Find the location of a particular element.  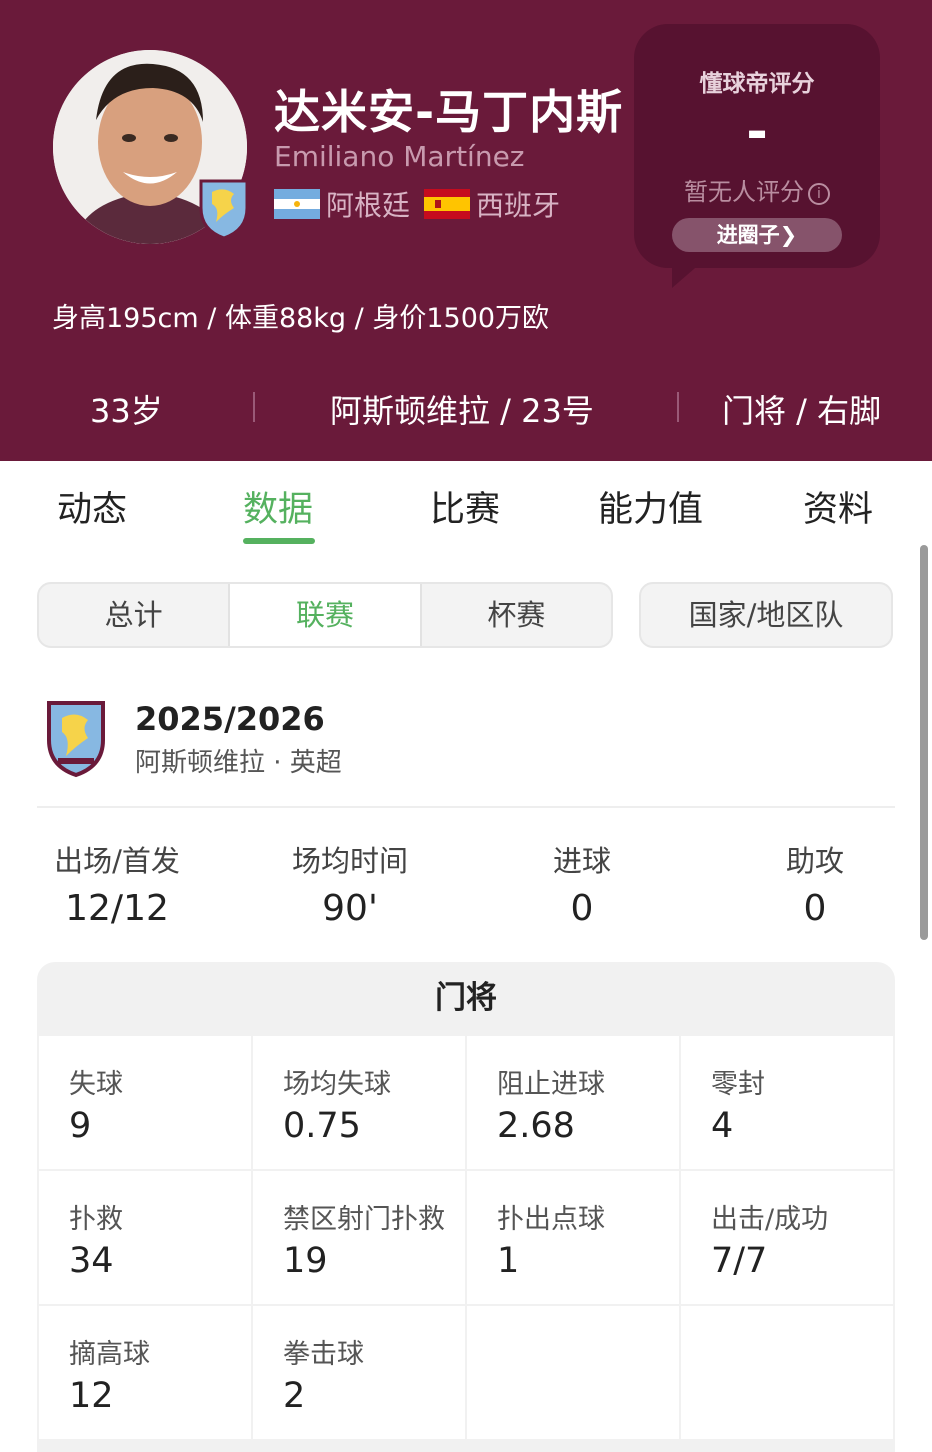

stat-cell: 场均失球 0.75 is located at coordinates (359, 1102).